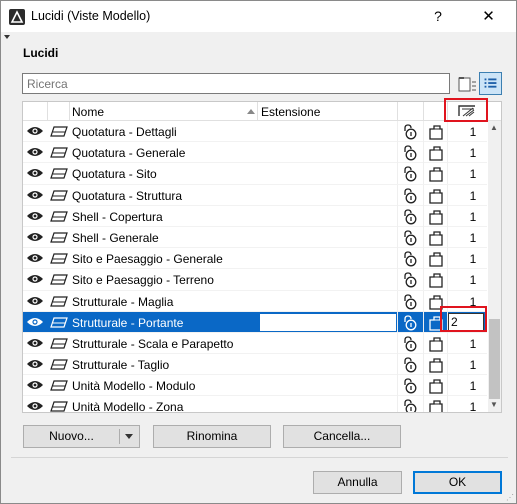 Image resolution: width=517 pixels, height=504 pixels. I want to click on table-row: Quotatura - Generale 1, so click(255, 153).